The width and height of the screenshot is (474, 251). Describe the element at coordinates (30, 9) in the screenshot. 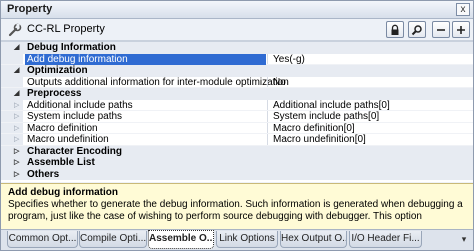

I see `window-title: Property` at that location.